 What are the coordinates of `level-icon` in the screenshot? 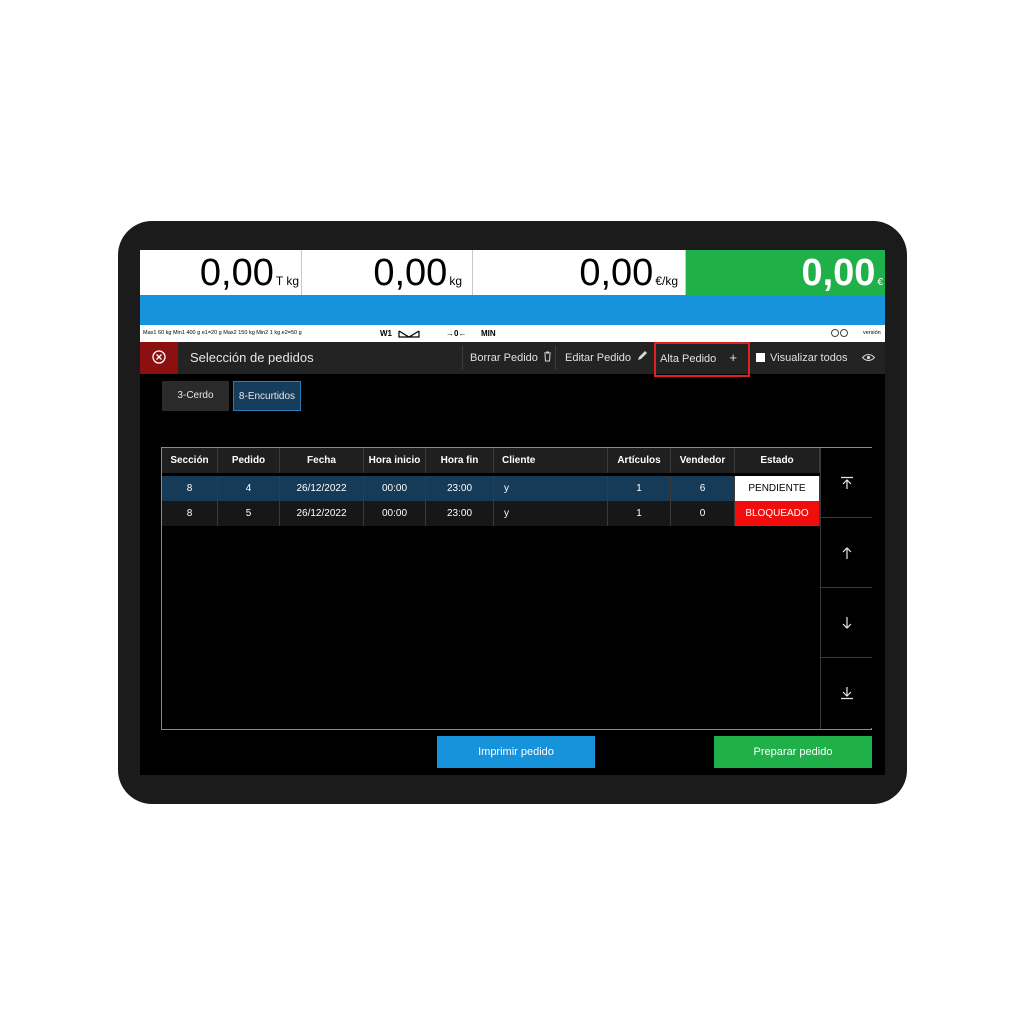 It's located at (409, 333).